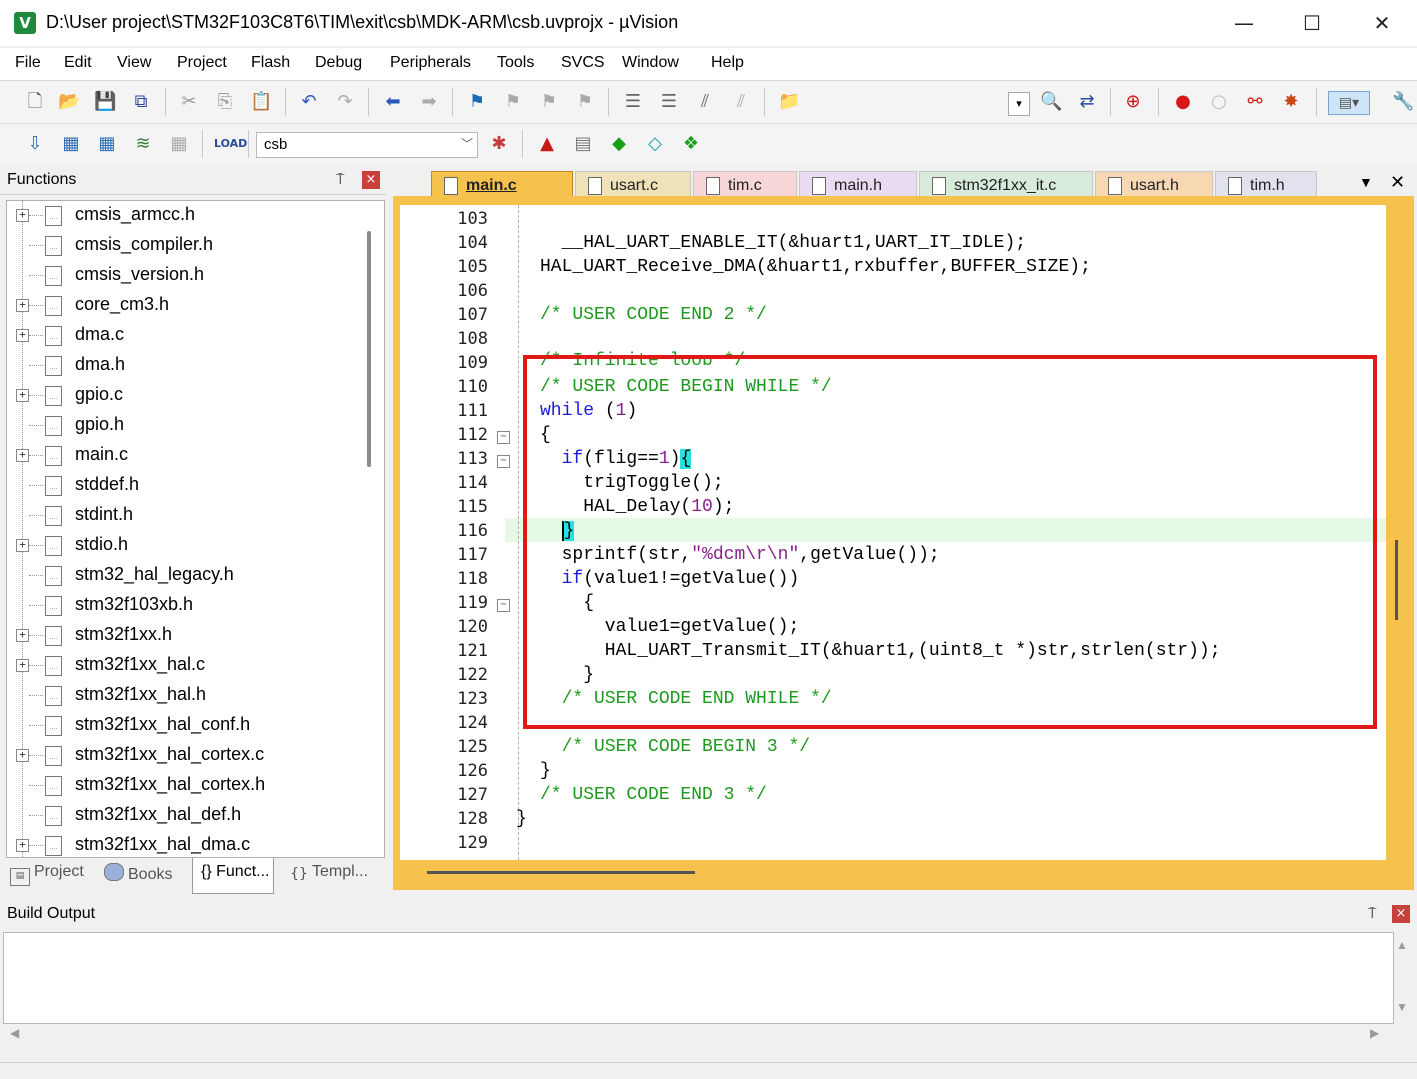 The image size is (1417, 1079). Describe the element at coordinates (182, 726) in the screenshot. I see `tree-item: .... stm32f1xx_hal_conf.h` at that location.